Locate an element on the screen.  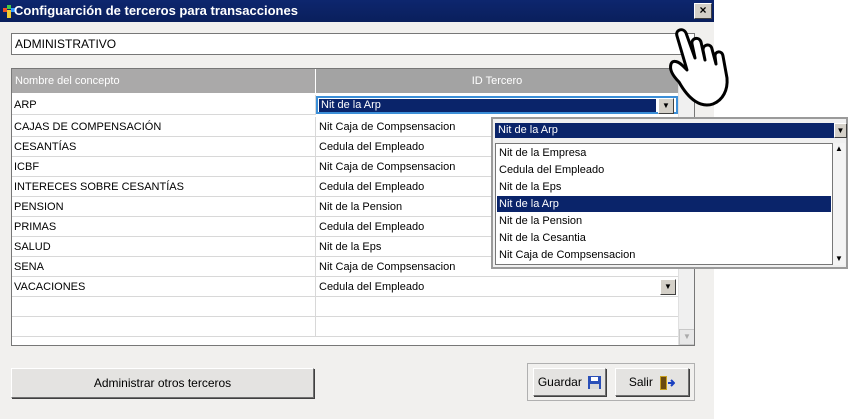
save-label: Guardar is located at coordinates (559, 382).